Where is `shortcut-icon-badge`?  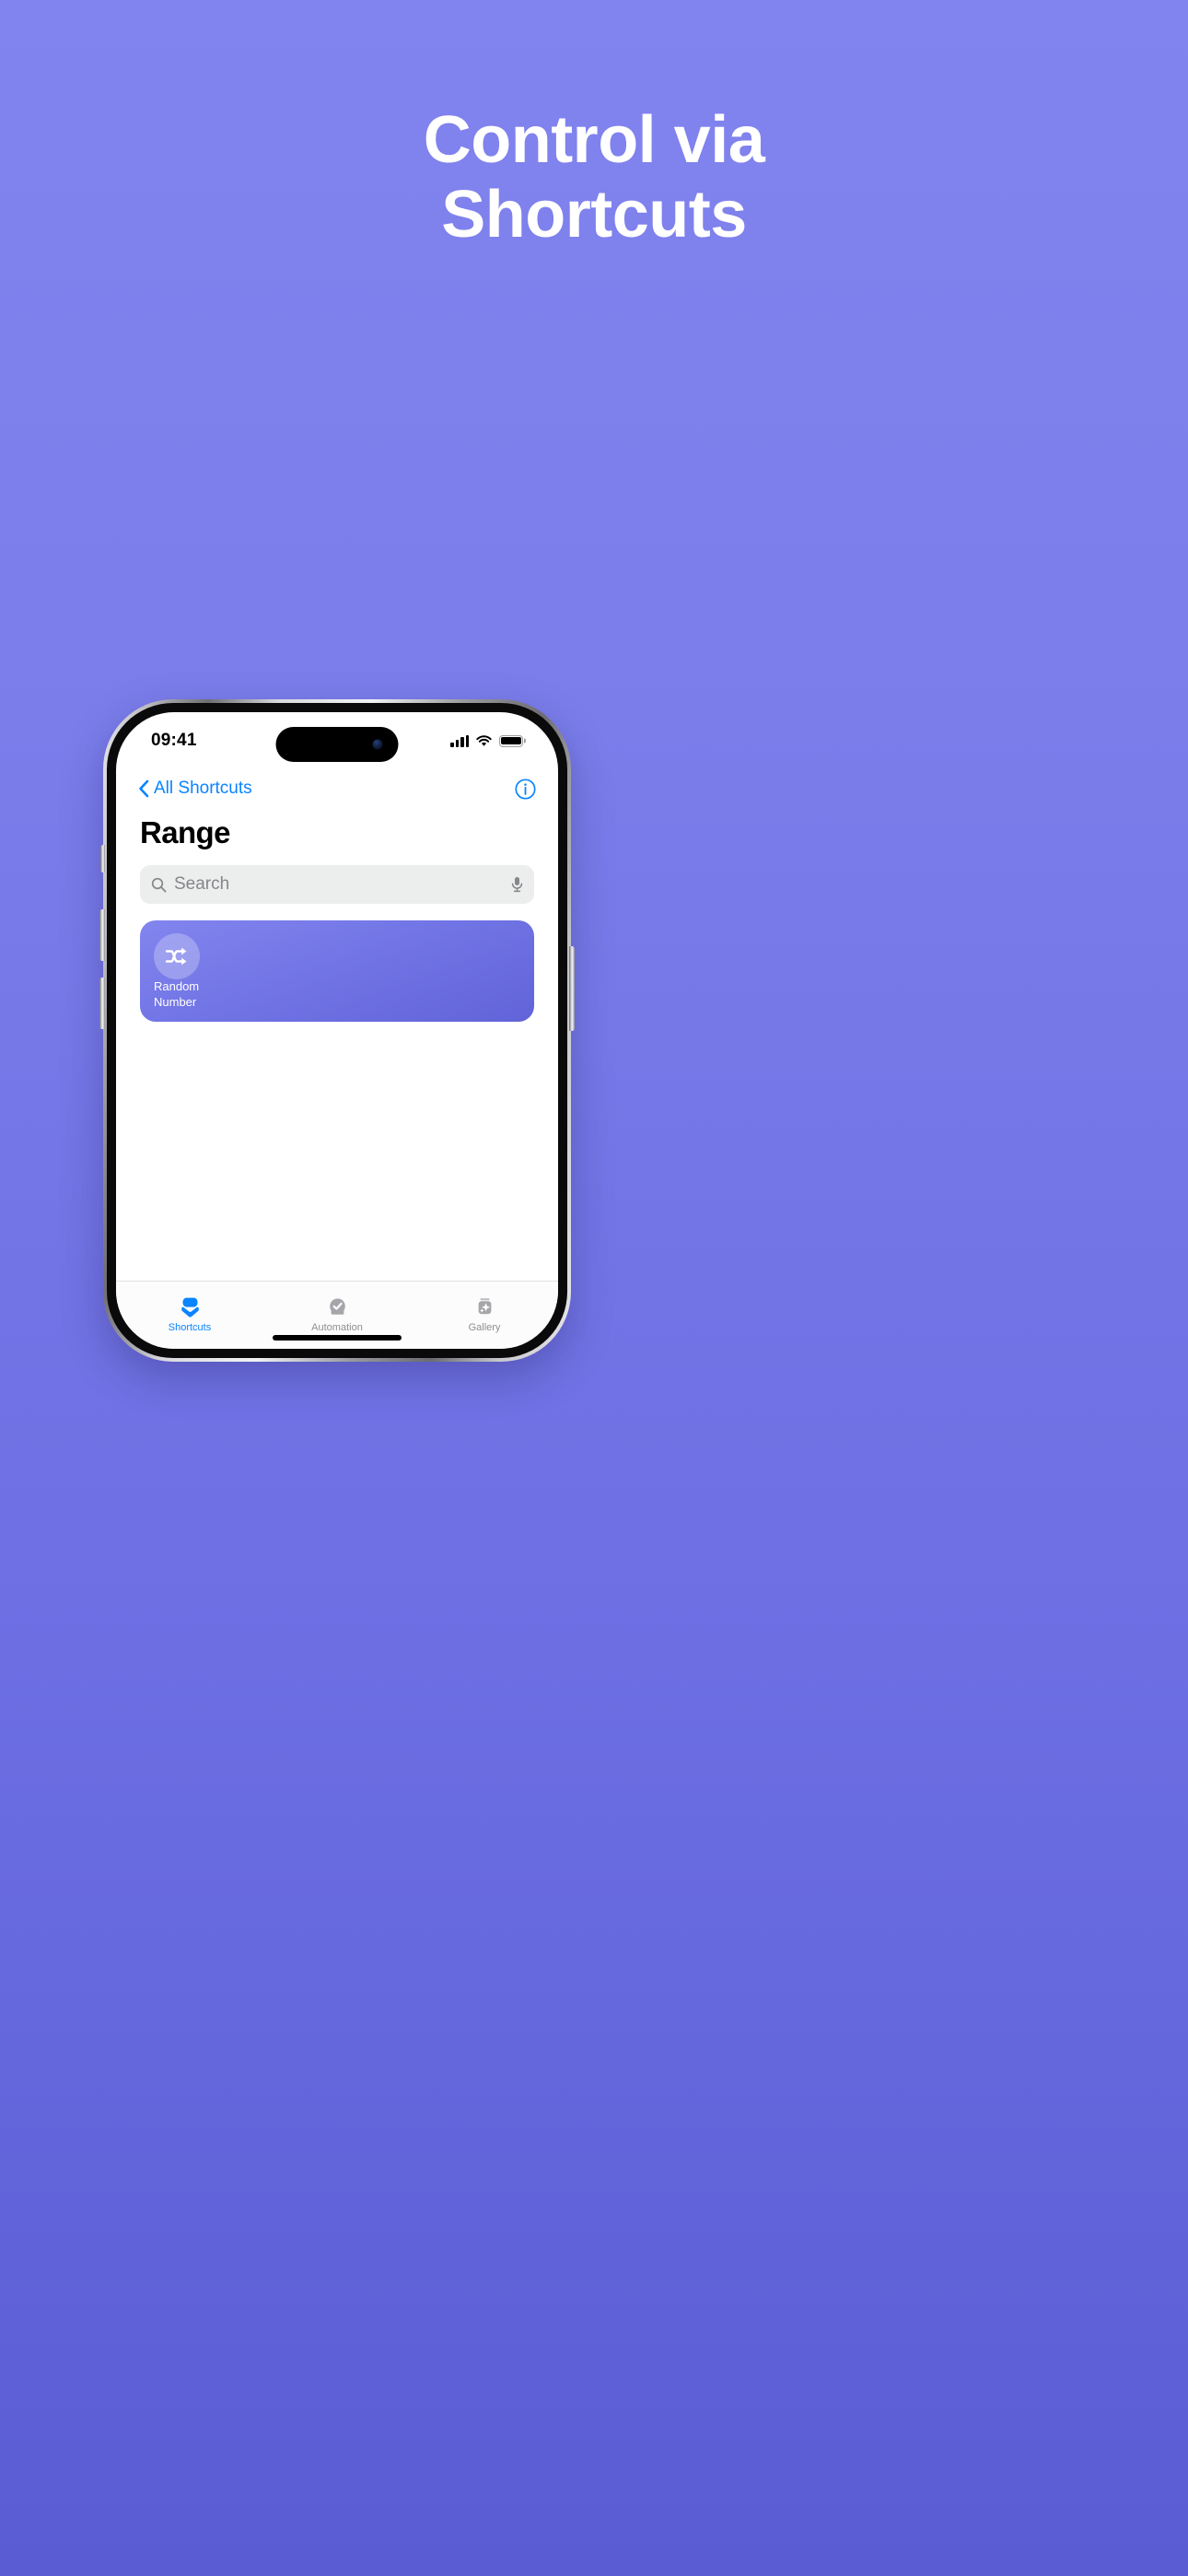
shortcut-icon-badge is located at coordinates (177, 956).